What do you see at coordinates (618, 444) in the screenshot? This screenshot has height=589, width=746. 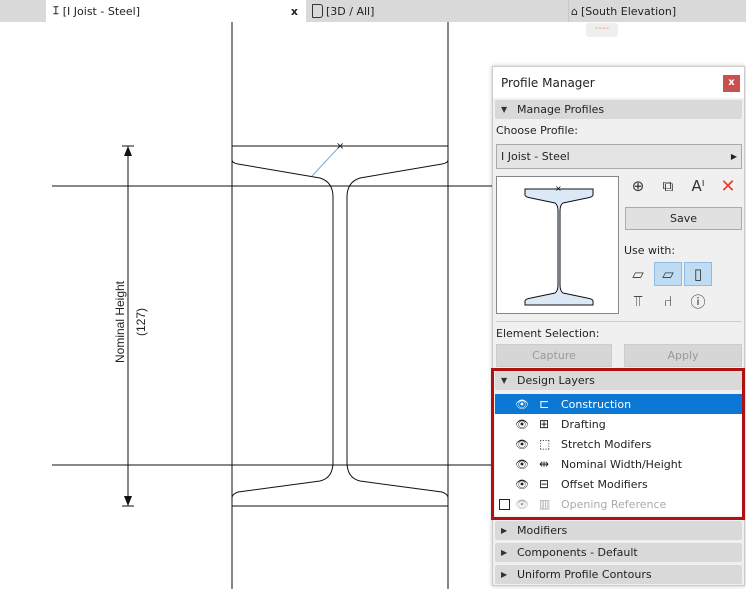 I see `design-layers-highlight` at bounding box center [618, 444].